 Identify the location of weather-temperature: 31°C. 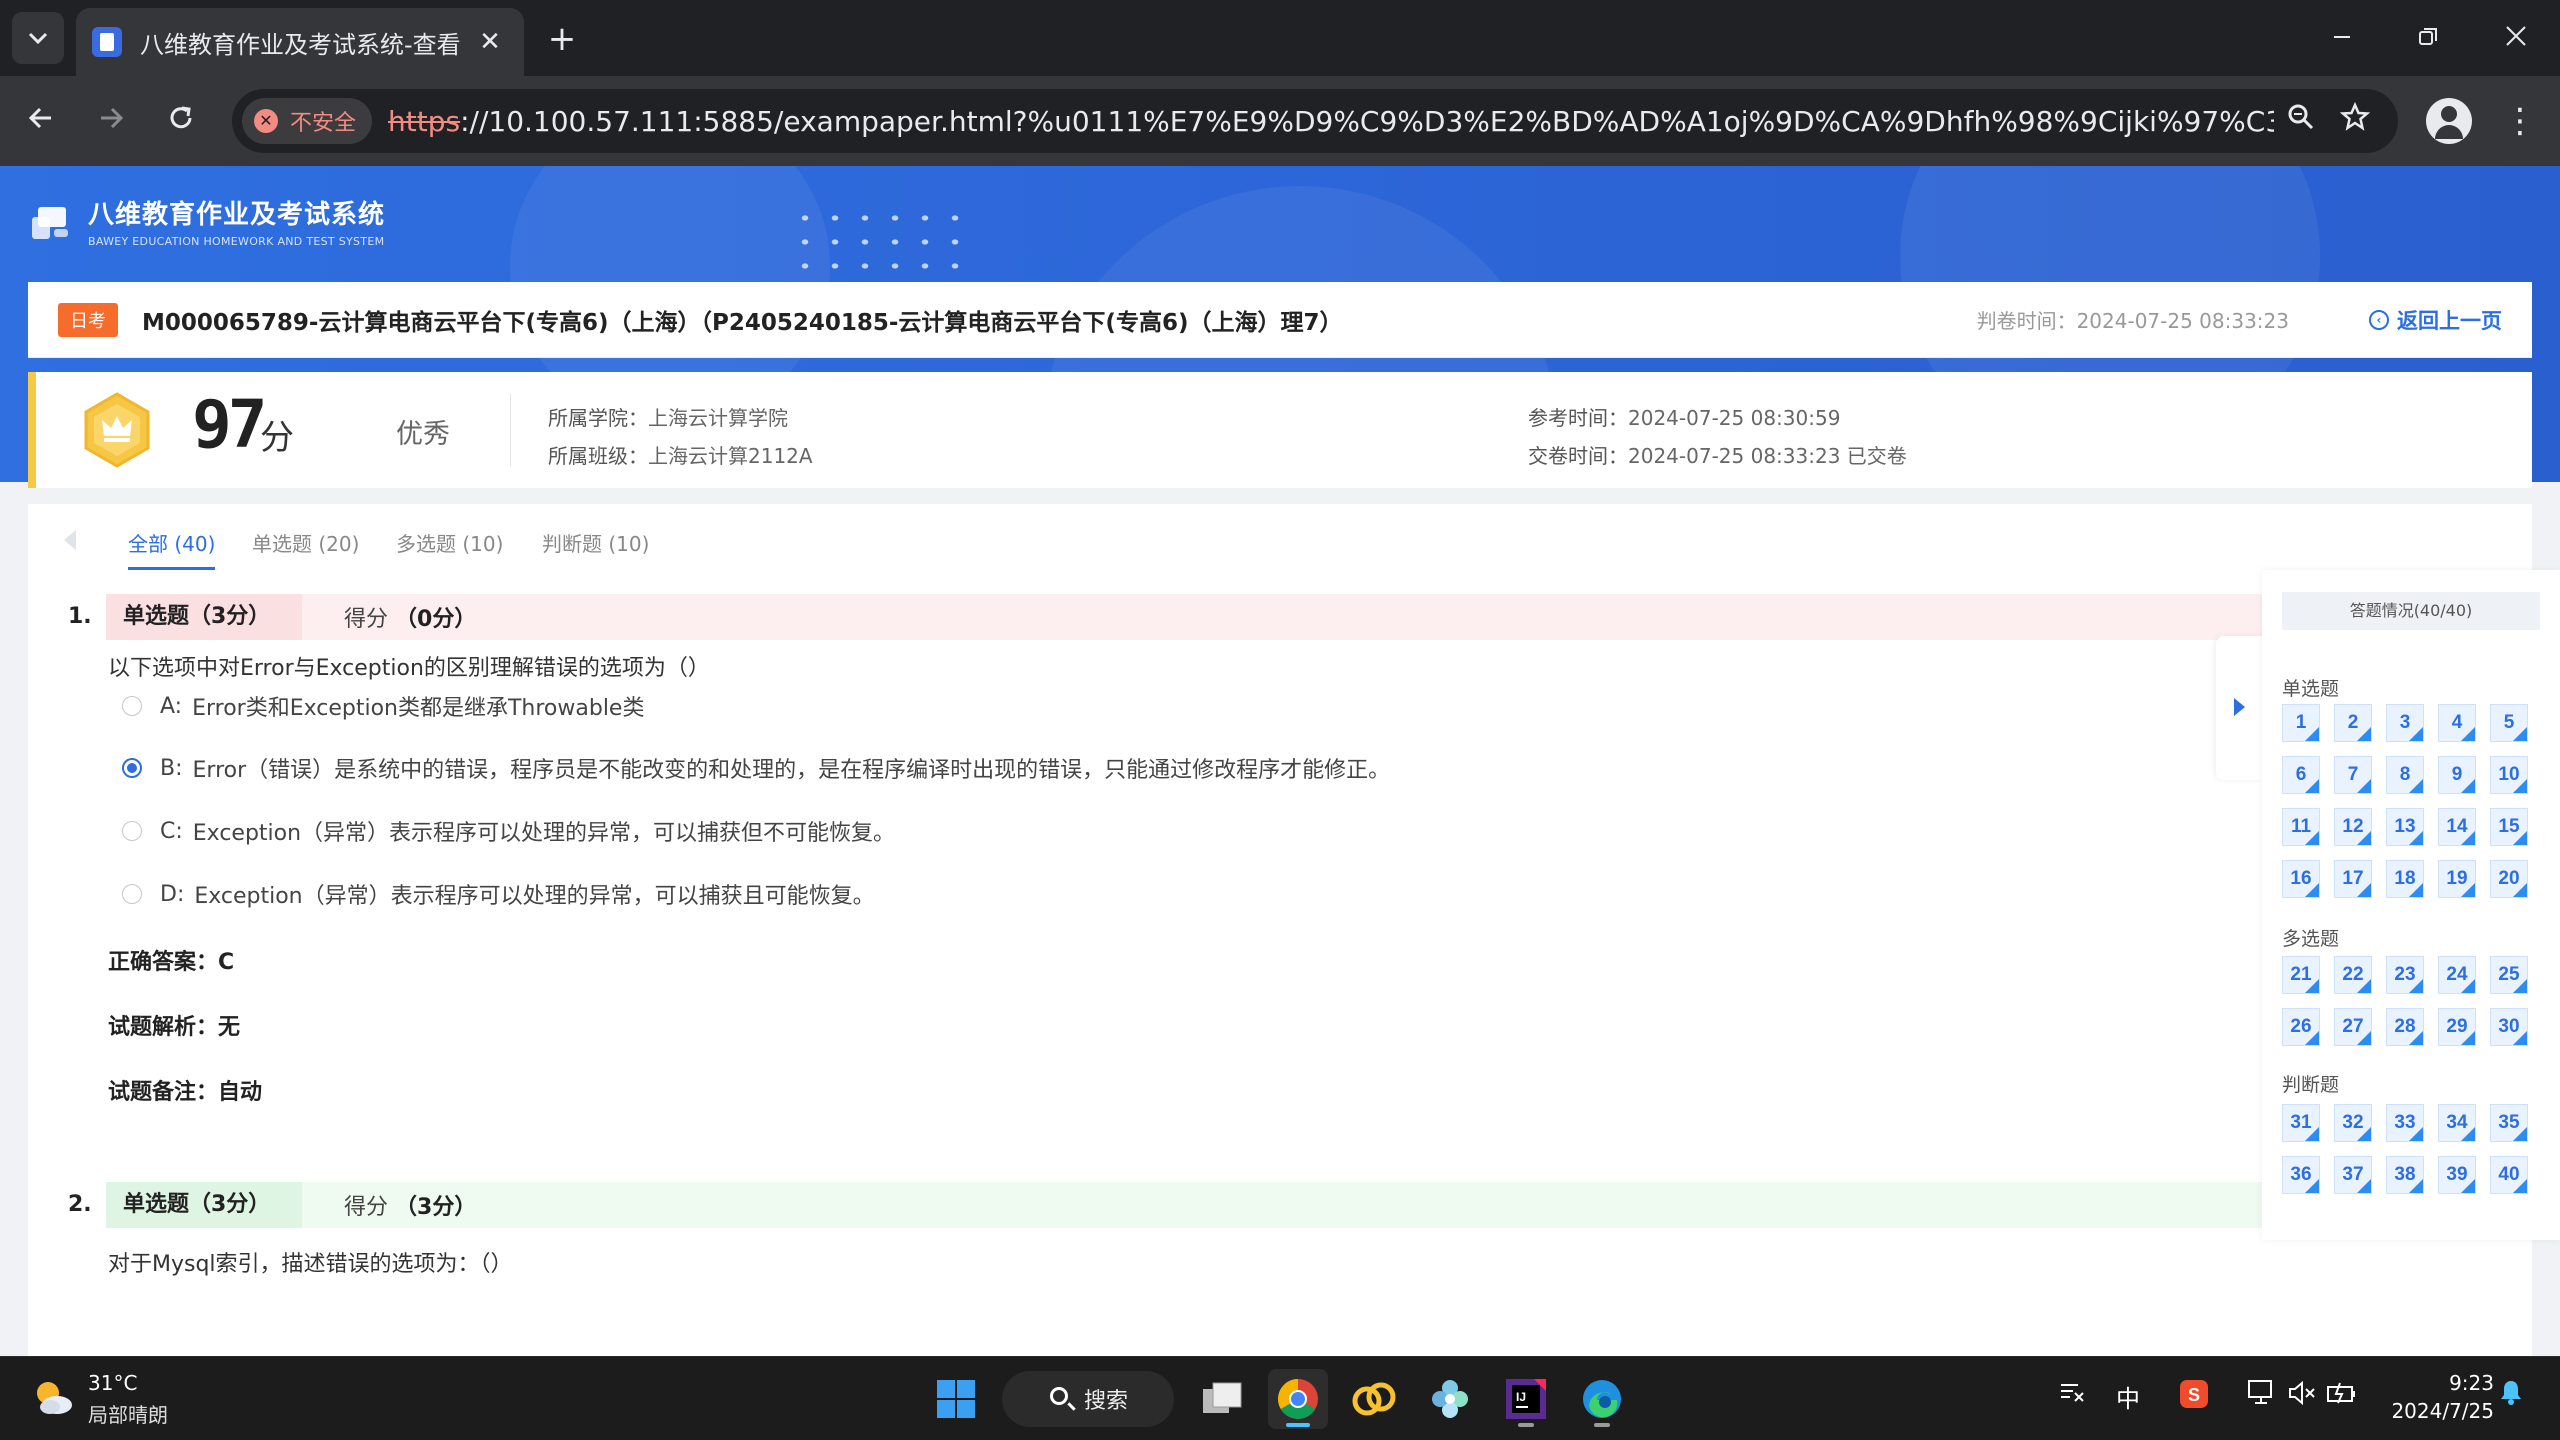
(112, 1383).